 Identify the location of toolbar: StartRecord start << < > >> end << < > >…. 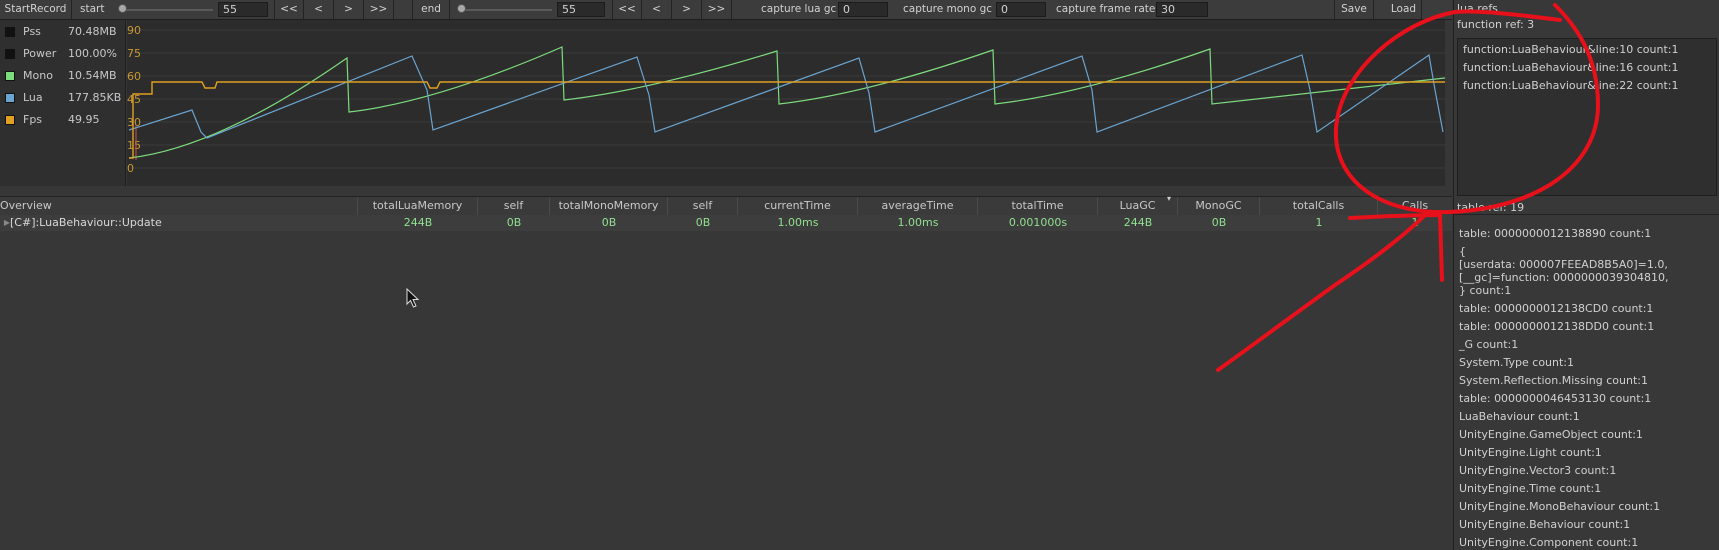
(726, 10).